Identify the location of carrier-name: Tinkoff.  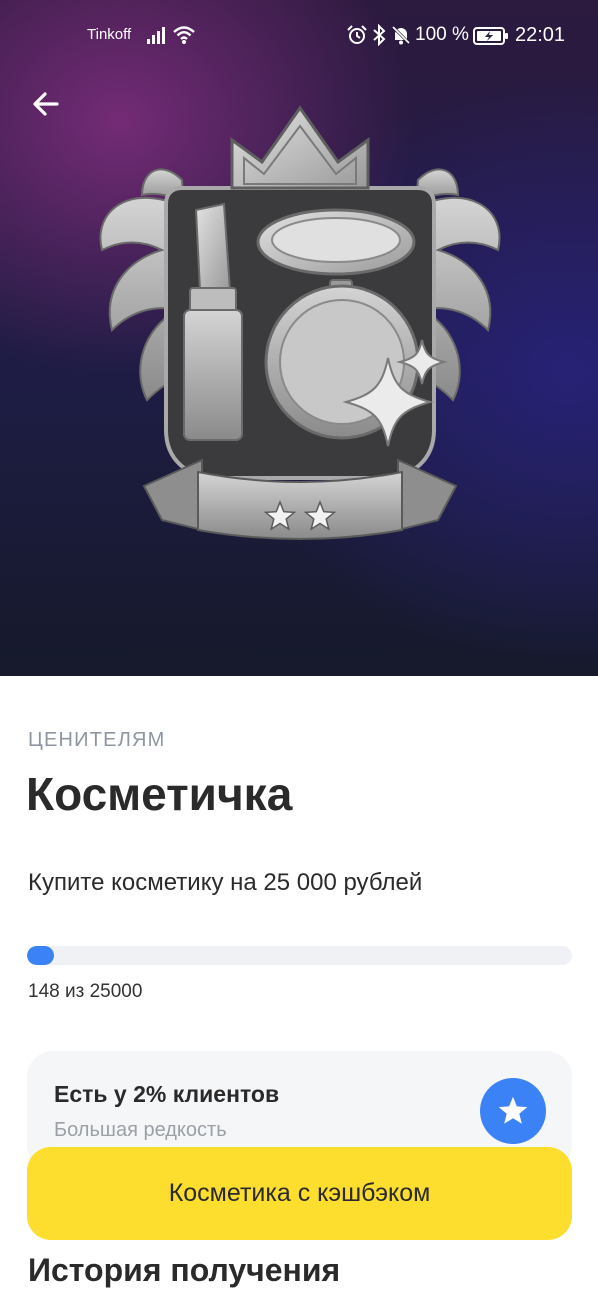
(109, 34).